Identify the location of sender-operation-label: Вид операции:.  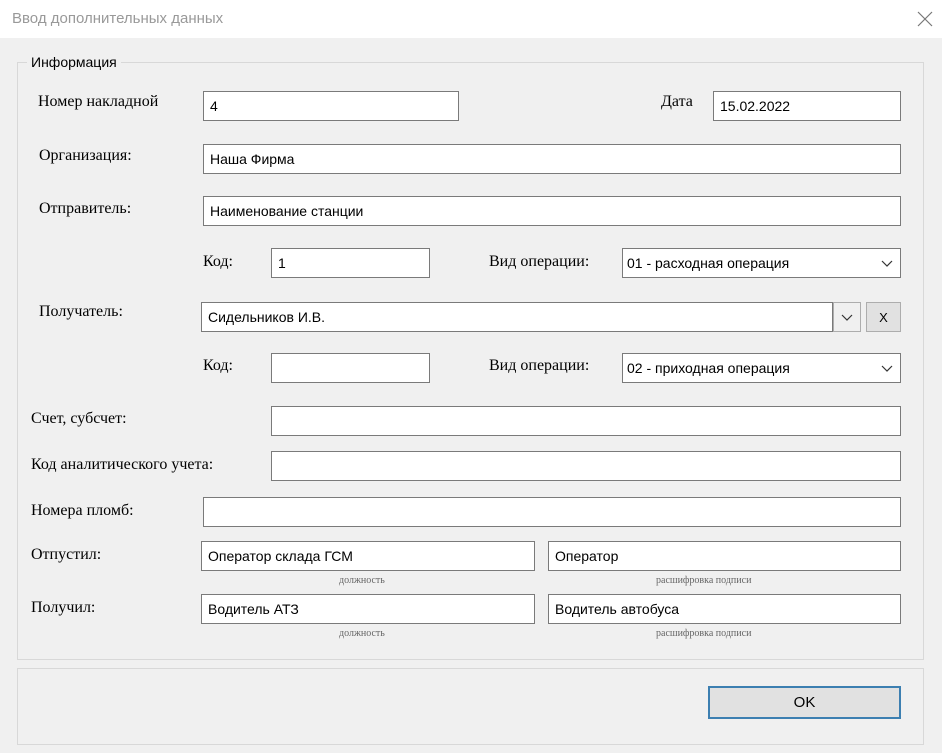
(539, 261).